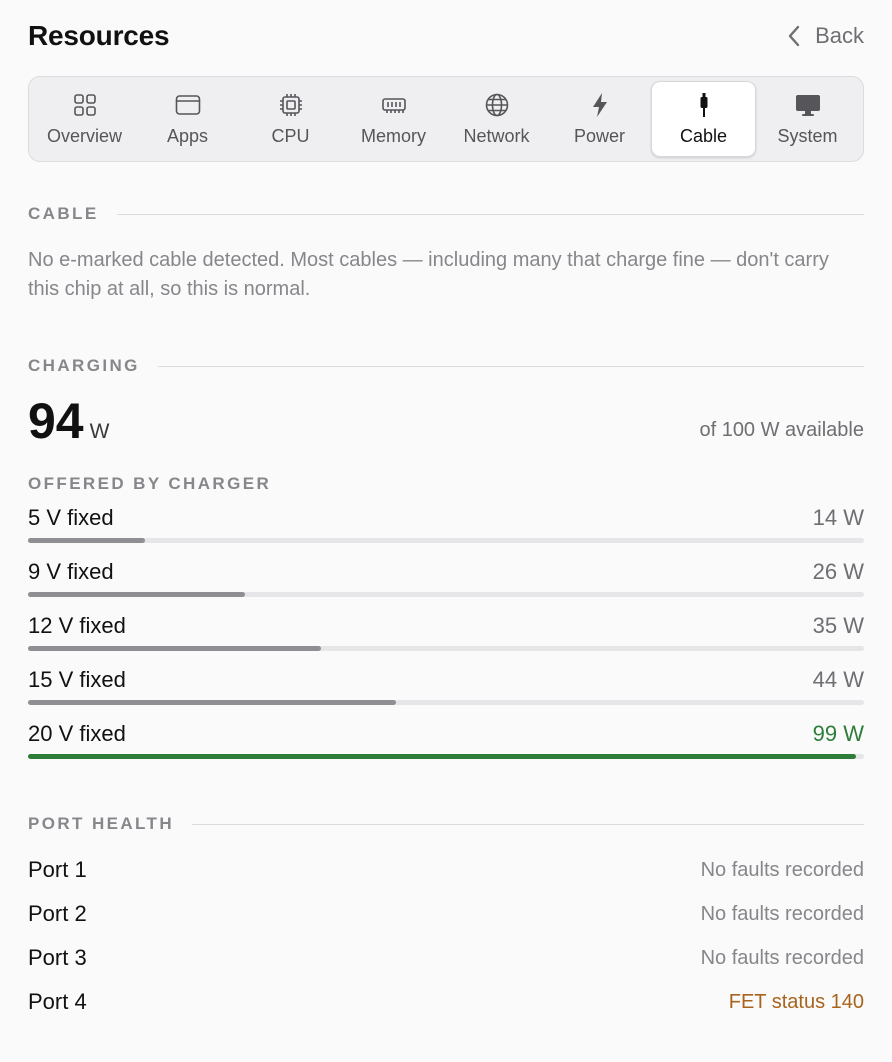 This screenshot has height=1062, width=892. What do you see at coordinates (446, 36) in the screenshot?
I see `header: Resources Back` at bounding box center [446, 36].